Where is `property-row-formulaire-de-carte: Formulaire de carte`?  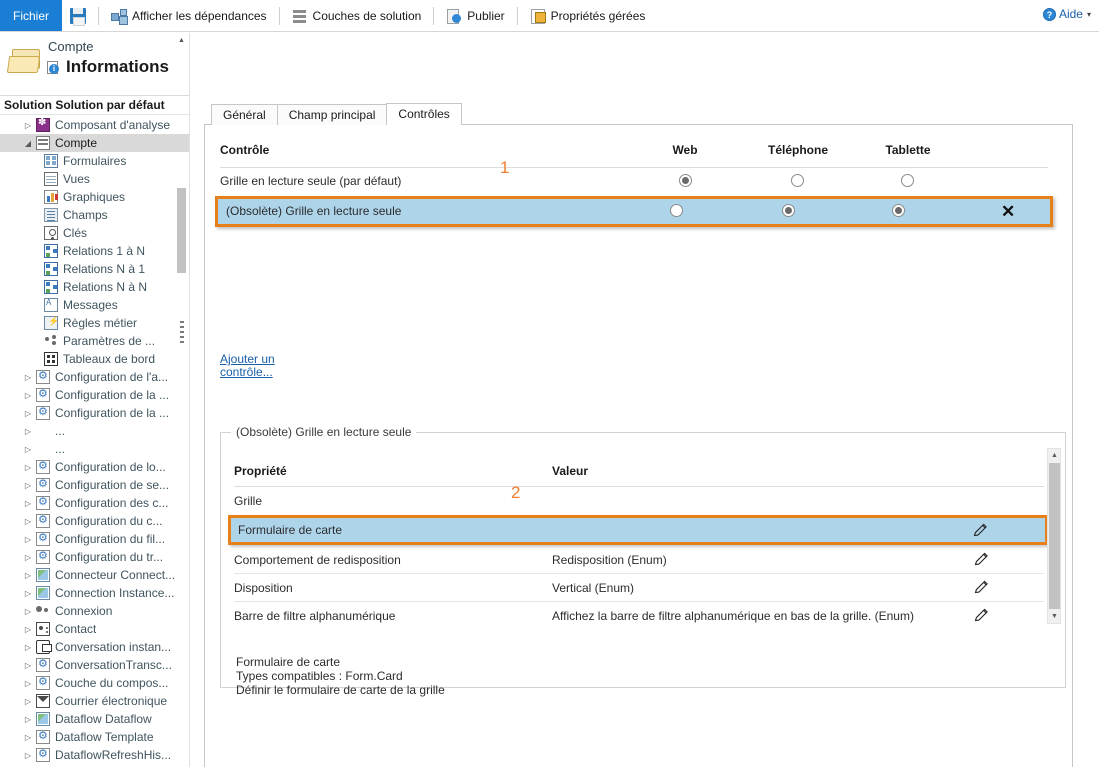 property-row-formulaire-de-carte: Formulaire de carte is located at coordinates (638, 530).